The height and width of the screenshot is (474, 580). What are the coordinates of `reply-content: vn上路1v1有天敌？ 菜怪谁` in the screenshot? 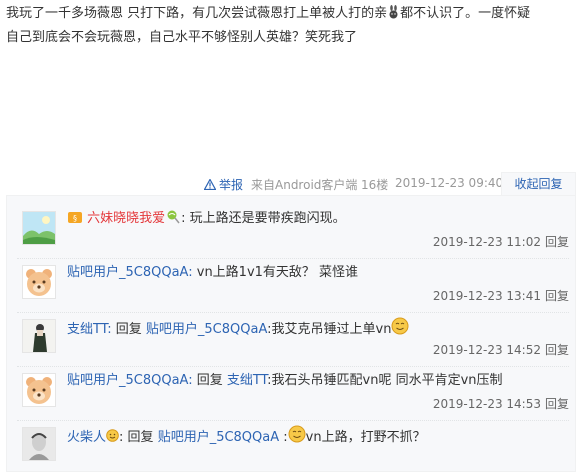 It's located at (277, 272).